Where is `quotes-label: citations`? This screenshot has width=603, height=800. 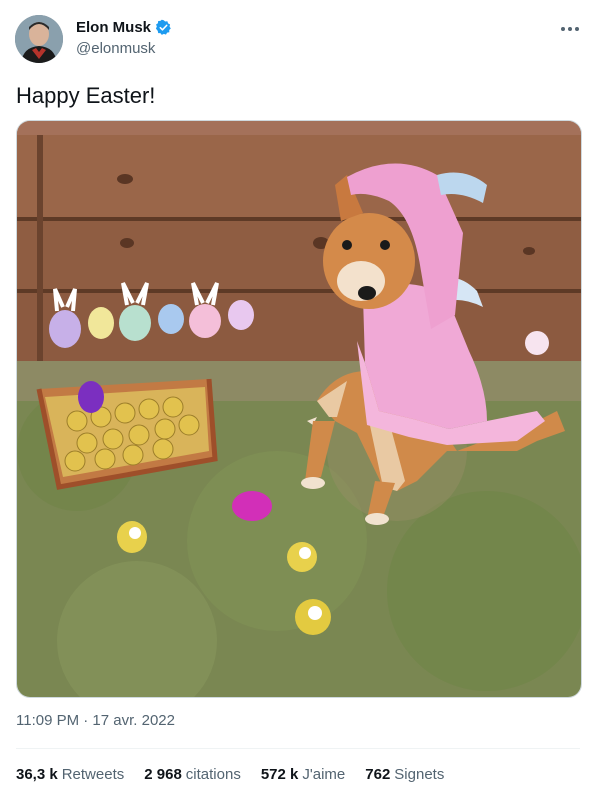 quotes-label: citations is located at coordinates (213, 774).